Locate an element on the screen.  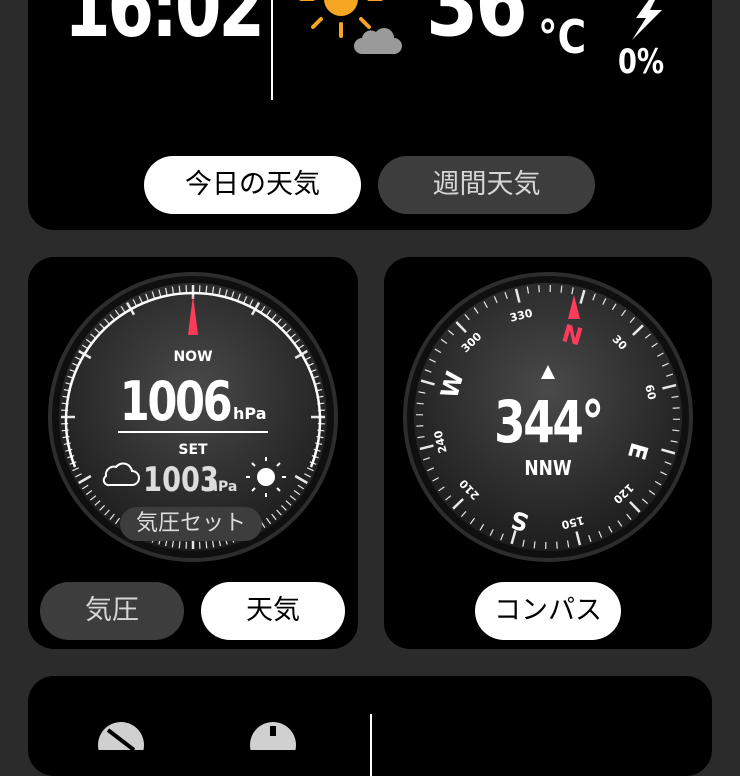
bottom-card is located at coordinates (370, 726).